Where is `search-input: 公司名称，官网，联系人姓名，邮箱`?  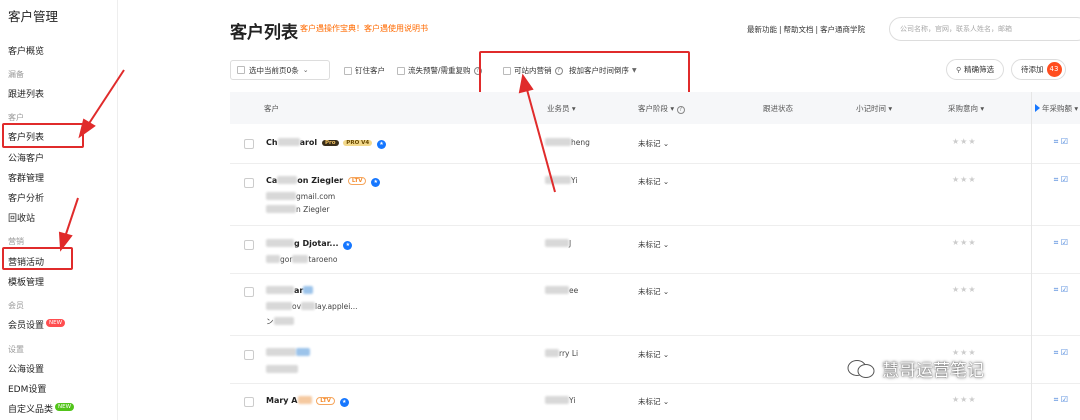 search-input: 公司名称，官网，联系人姓名，邮箱 is located at coordinates (984, 29).